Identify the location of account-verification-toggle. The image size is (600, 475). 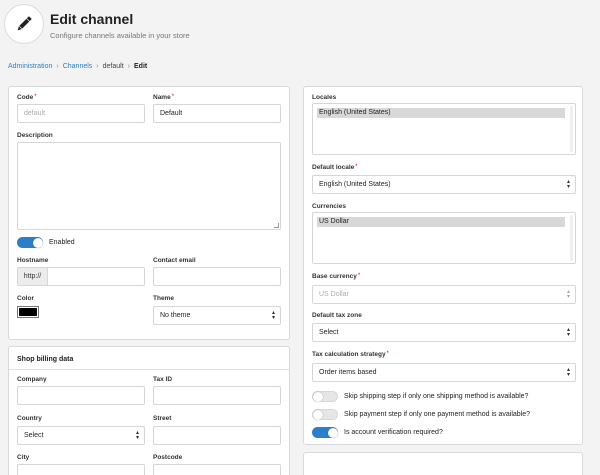
(325, 432).